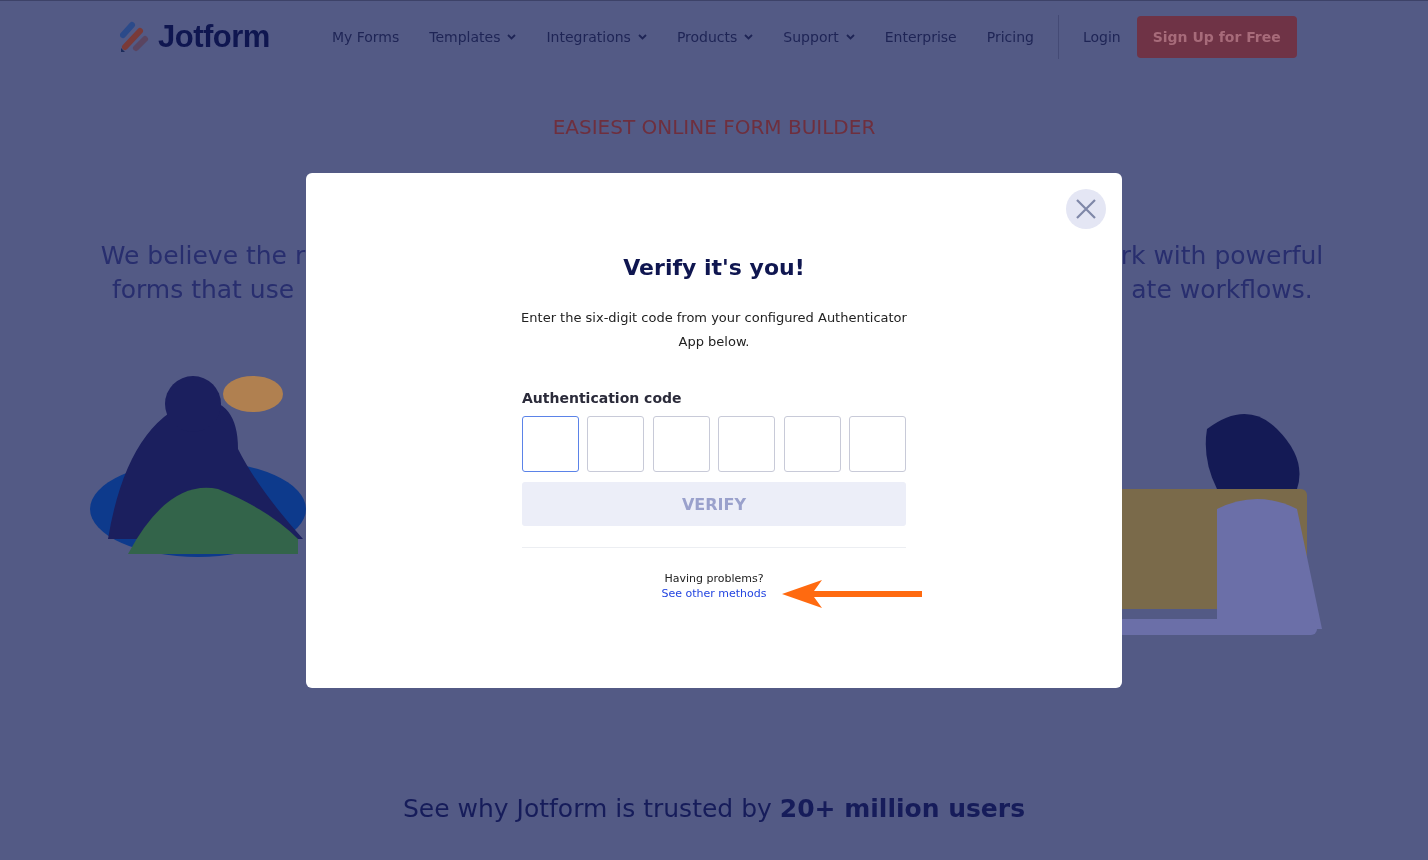  I want to click on brand-name: Jotform, so click(214, 36).